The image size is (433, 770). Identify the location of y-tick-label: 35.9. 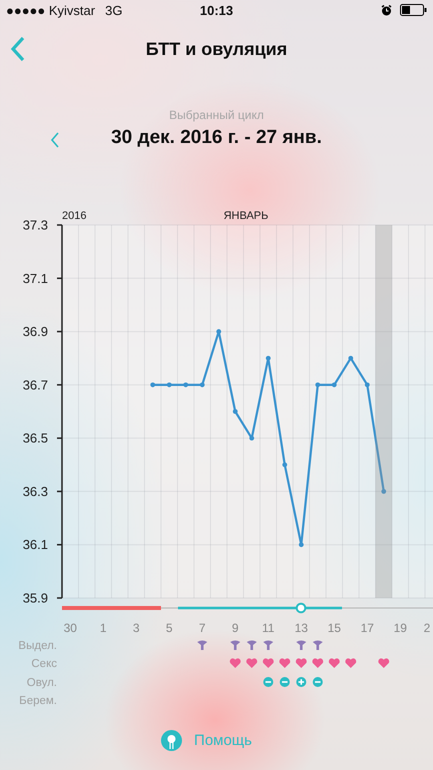
(35, 598).